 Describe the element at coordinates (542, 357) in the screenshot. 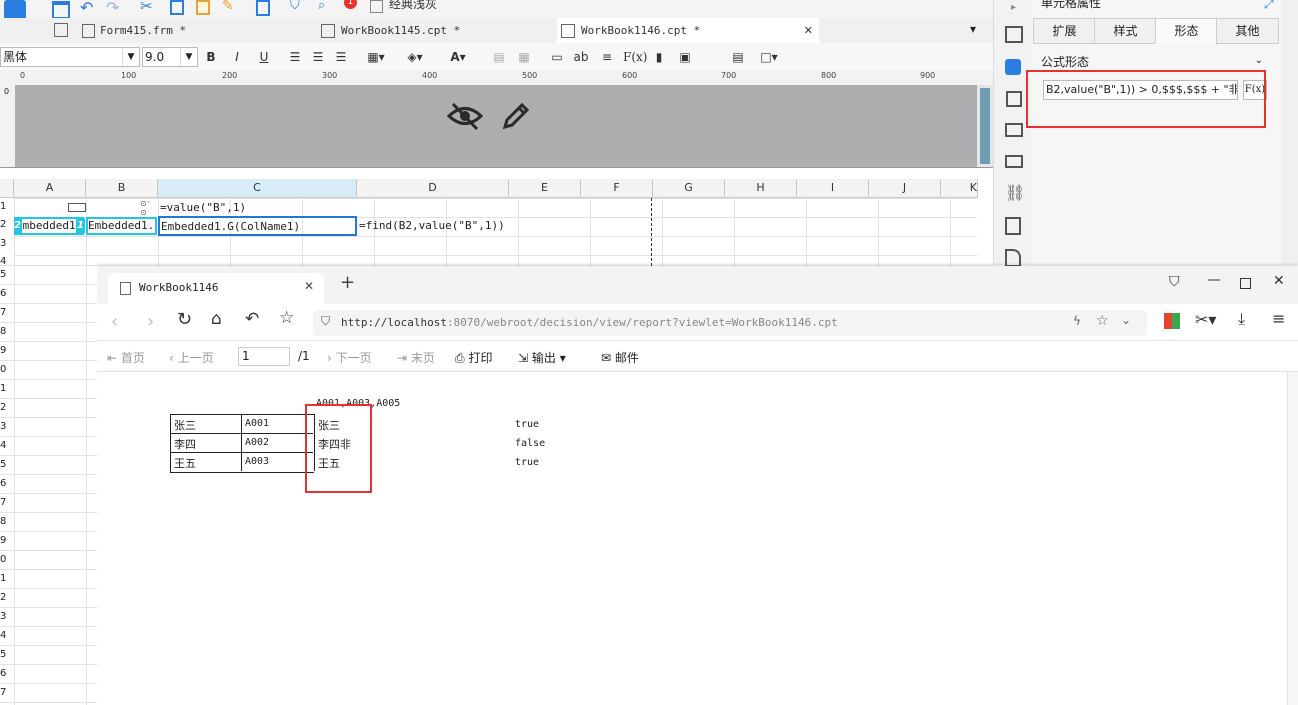

I see `export-button: ⇲ 输出 ▾` at that location.